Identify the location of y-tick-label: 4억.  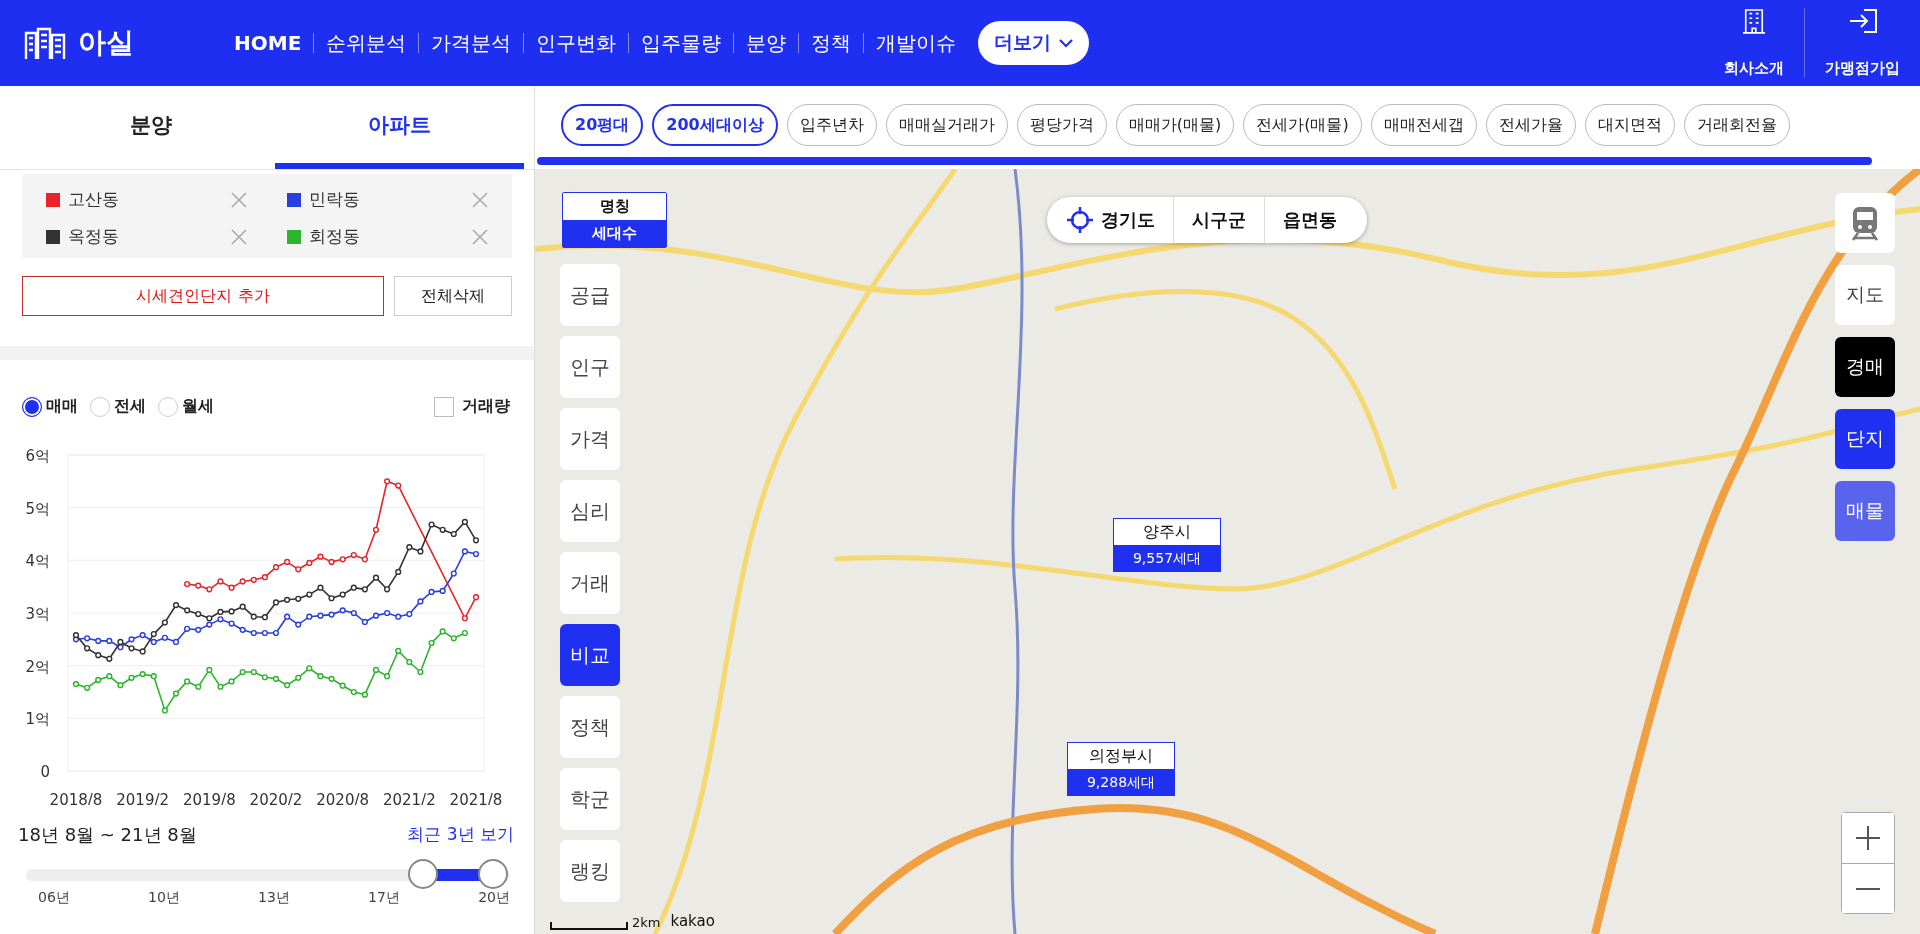
(37, 561).